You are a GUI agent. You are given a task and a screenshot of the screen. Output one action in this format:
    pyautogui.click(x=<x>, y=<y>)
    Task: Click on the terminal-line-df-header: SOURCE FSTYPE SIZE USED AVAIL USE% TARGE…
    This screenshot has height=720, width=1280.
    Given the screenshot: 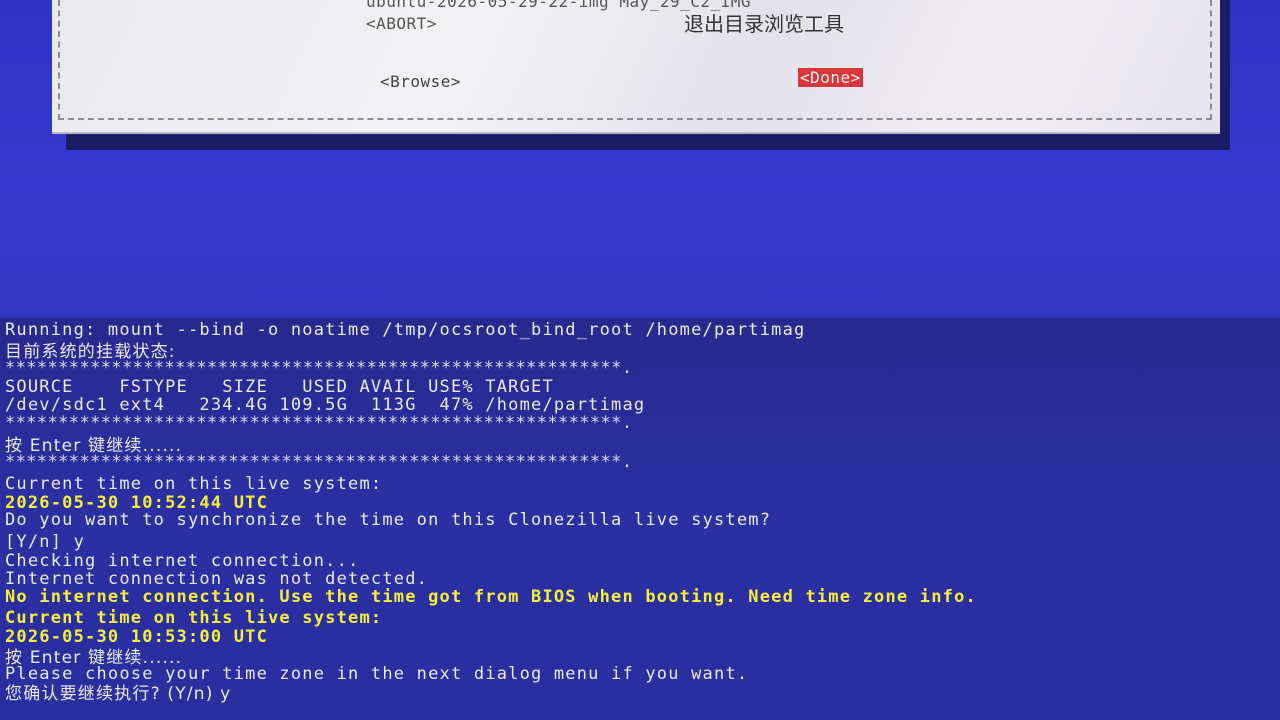 What is the action you would take?
    pyautogui.click(x=279, y=387)
    